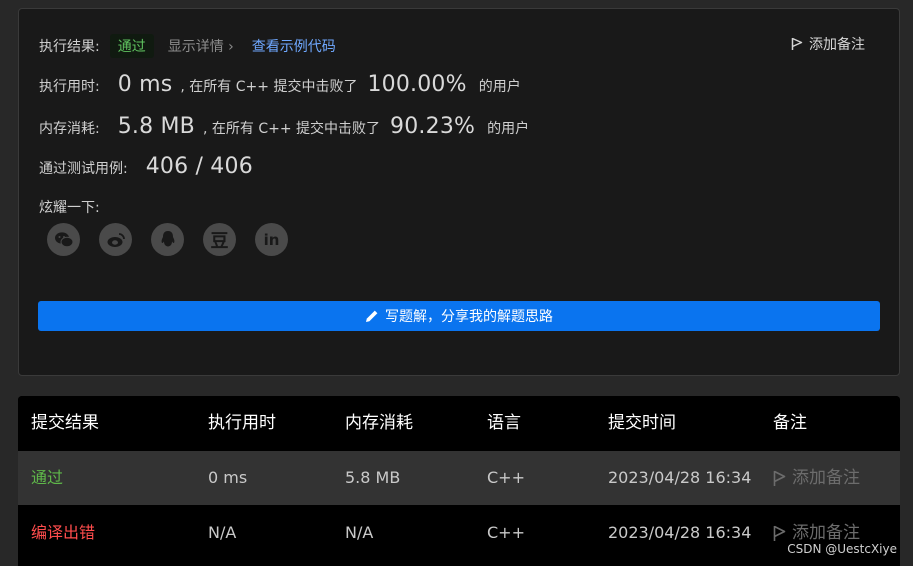  What do you see at coordinates (459, 423) in the screenshot?
I see `table-header: 提交结果 执行用时 内存消耗 语言 提交时间 备注` at bounding box center [459, 423].